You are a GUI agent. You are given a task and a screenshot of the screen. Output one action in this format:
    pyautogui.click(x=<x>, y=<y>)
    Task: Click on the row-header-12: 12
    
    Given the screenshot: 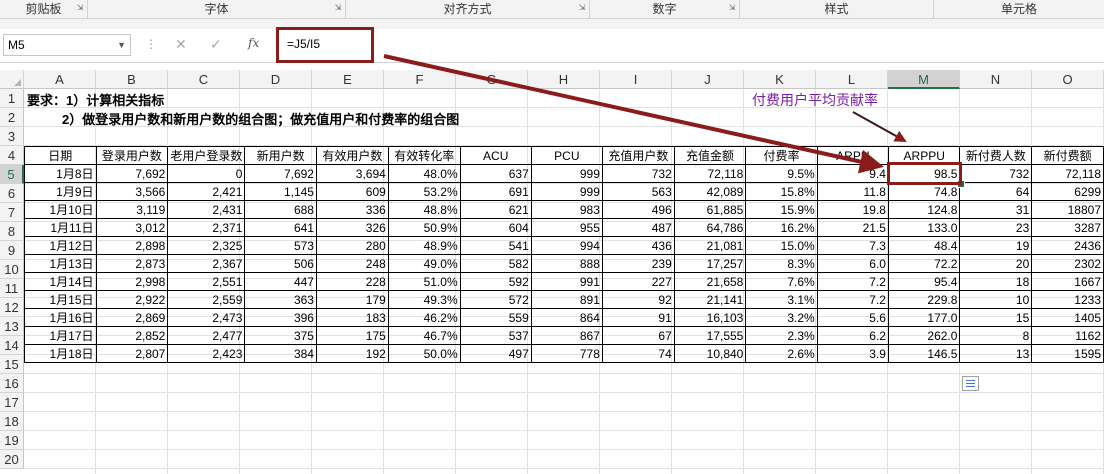 What is the action you would take?
    pyautogui.click(x=12, y=307)
    